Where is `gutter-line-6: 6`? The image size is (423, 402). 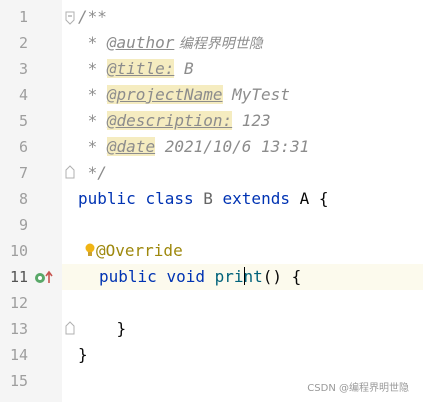
gutter-line-6: 6 is located at coordinates (31, 147).